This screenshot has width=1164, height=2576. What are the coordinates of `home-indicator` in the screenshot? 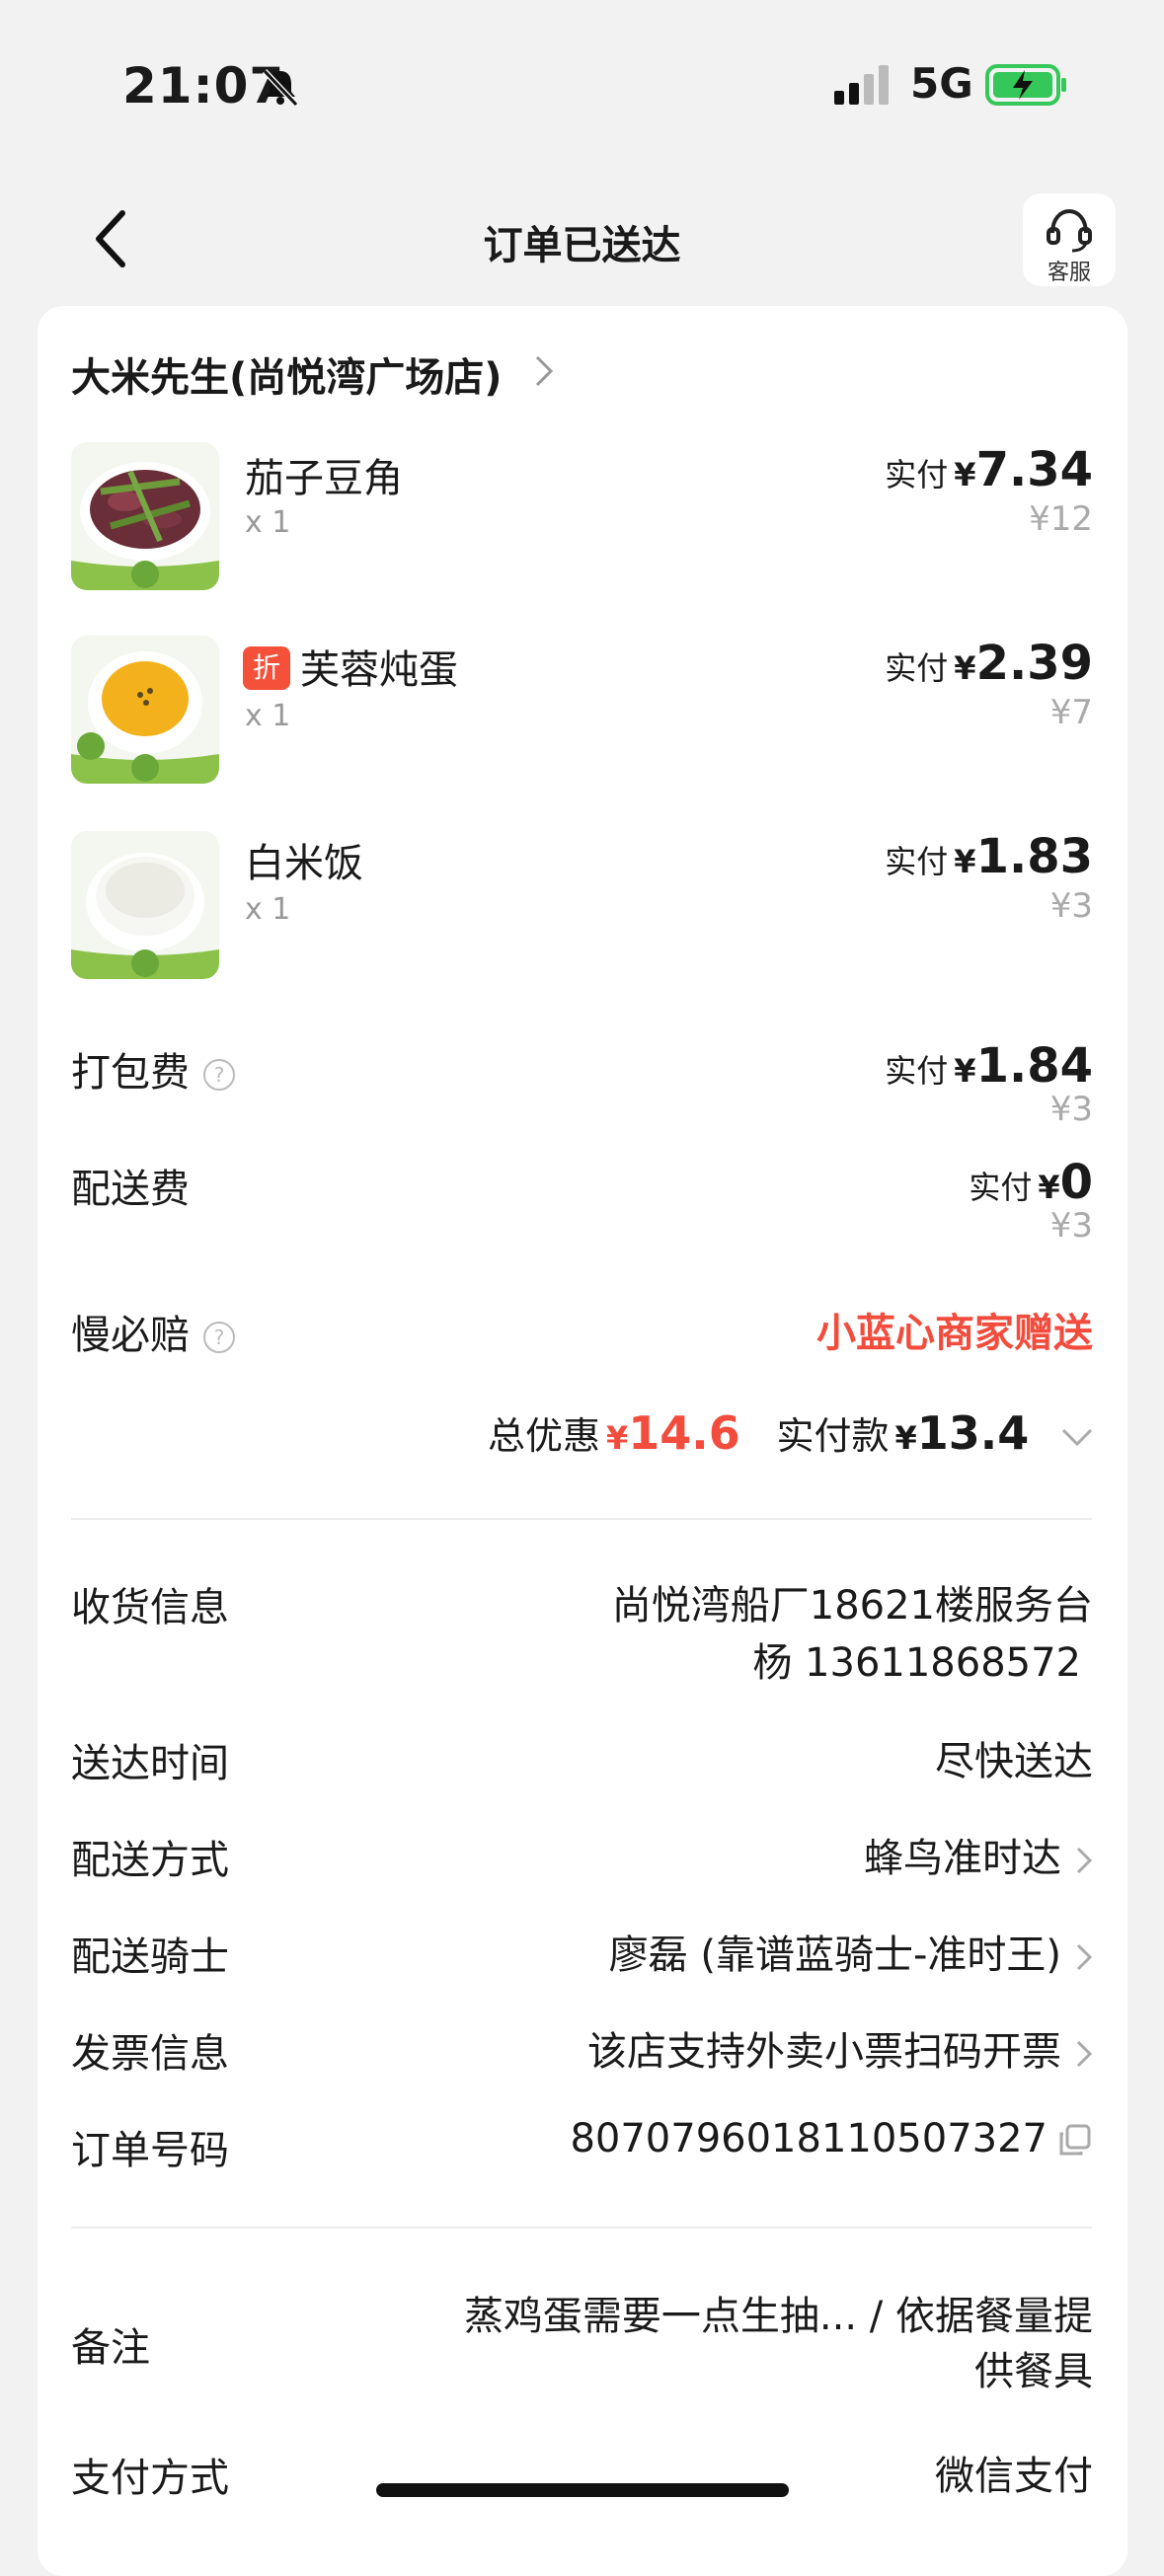 It's located at (582, 2490).